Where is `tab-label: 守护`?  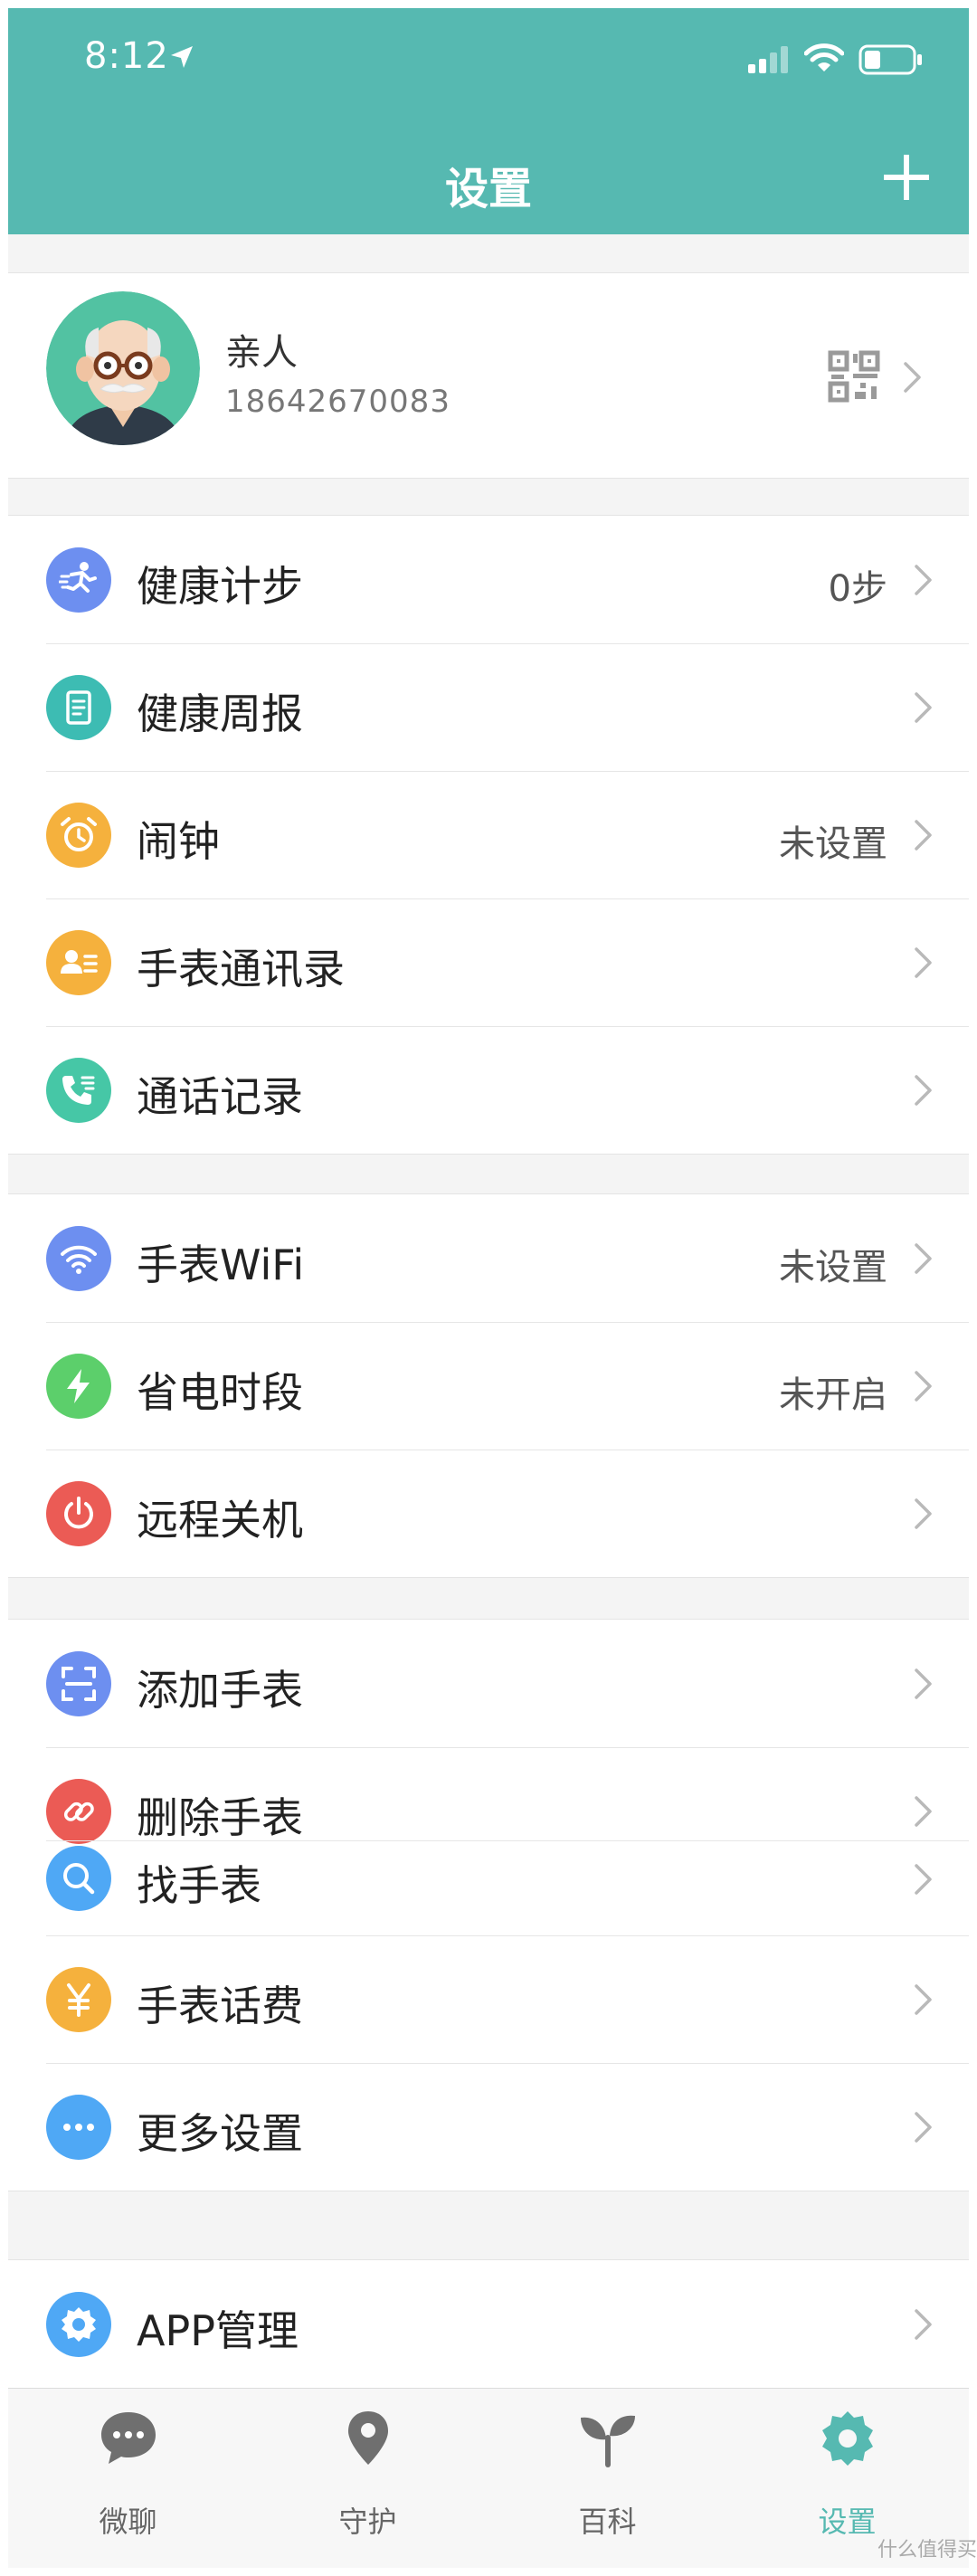
tab-label: 守护 is located at coordinates (367, 2522).